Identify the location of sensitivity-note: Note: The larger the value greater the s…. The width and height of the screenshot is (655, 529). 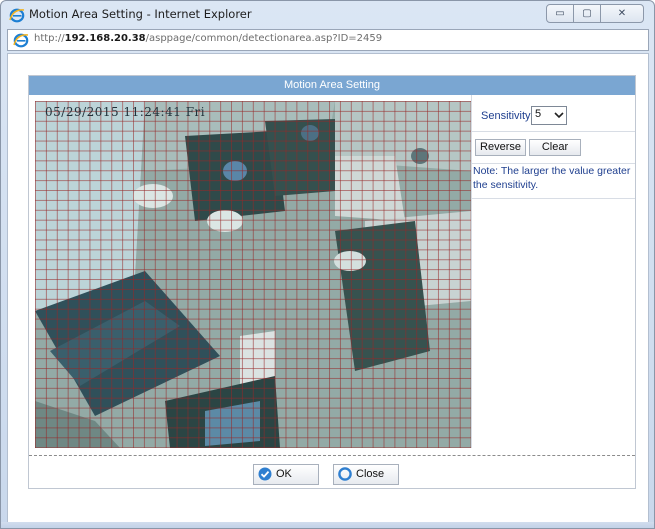
(552, 178).